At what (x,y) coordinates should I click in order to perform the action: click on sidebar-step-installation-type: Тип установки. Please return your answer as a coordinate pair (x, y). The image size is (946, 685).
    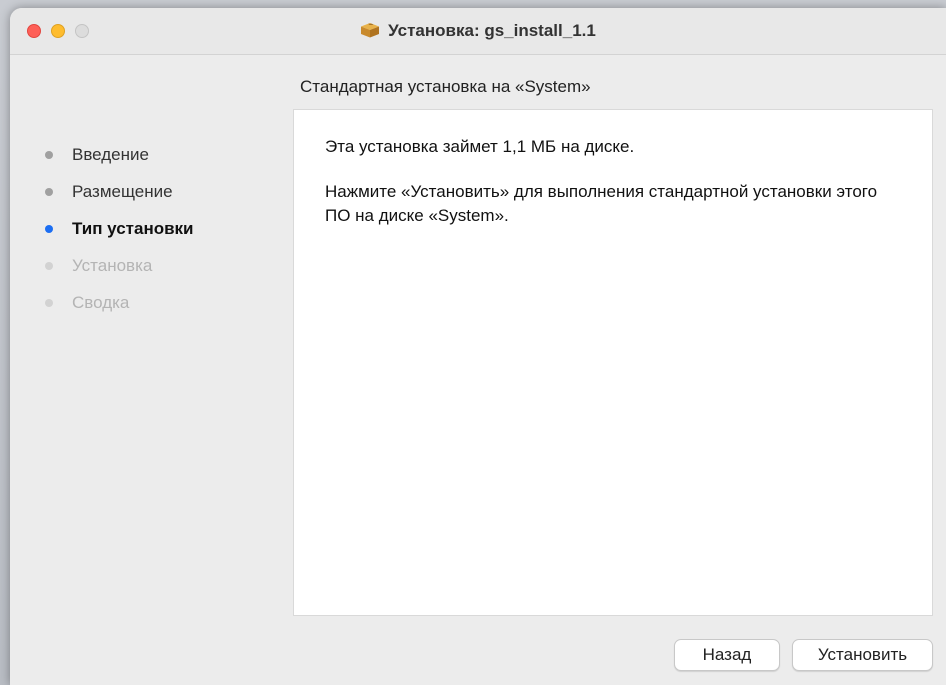
    Looking at the image, I should click on (117, 237).